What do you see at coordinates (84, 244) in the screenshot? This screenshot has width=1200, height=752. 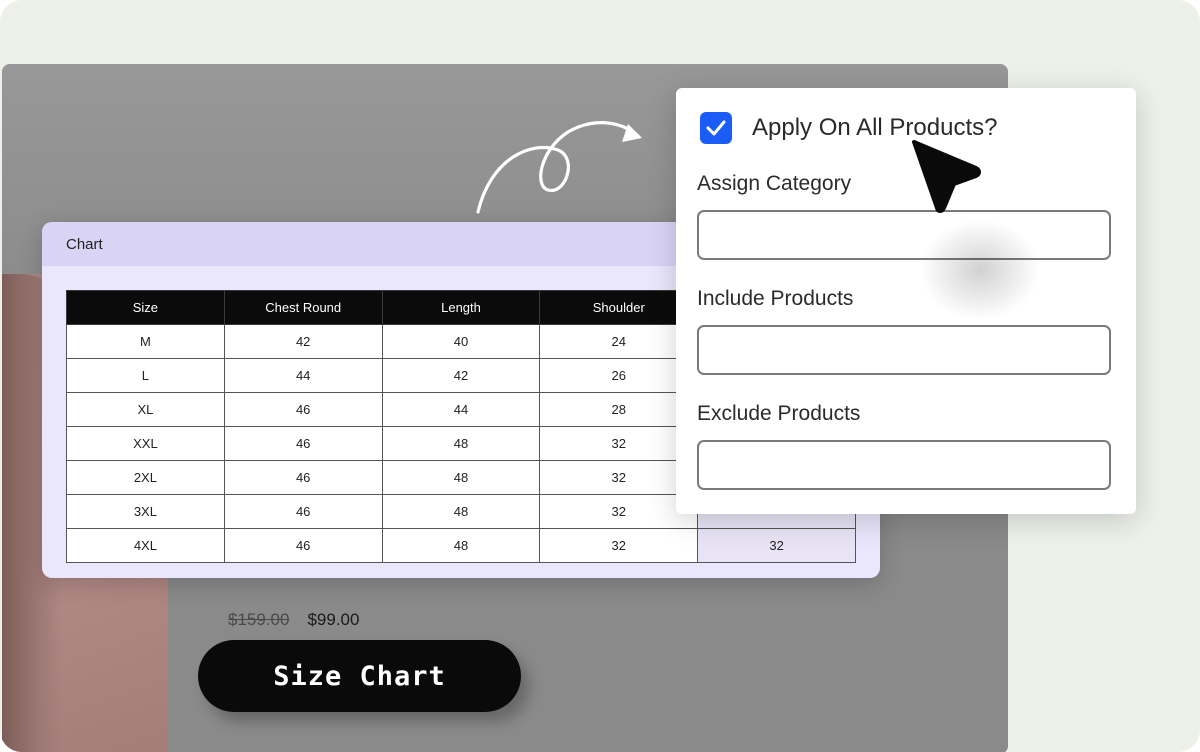 I see `chart-modal-title: Chart` at bounding box center [84, 244].